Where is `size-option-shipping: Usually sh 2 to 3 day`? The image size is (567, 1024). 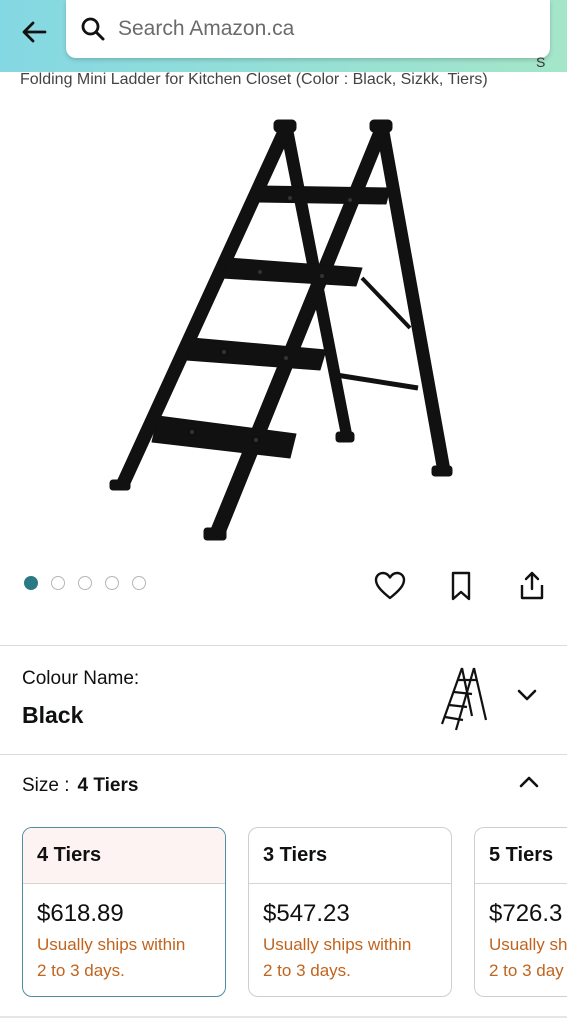 size-option-shipping: Usually sh 2 to 3 day is located at coordinates (521, 956).